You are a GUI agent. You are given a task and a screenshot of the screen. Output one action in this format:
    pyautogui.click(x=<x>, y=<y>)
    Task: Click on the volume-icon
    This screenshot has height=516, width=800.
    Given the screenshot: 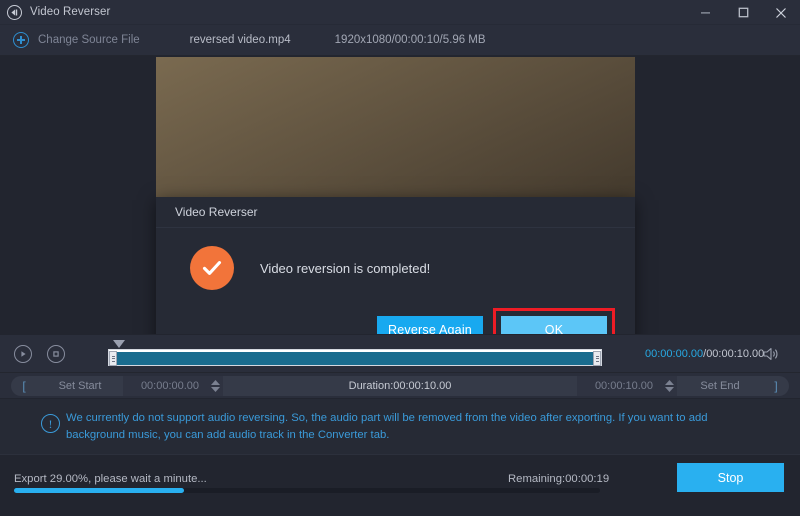 What is the action you would take?
    pyautogui.click(x=771, y=354)
    